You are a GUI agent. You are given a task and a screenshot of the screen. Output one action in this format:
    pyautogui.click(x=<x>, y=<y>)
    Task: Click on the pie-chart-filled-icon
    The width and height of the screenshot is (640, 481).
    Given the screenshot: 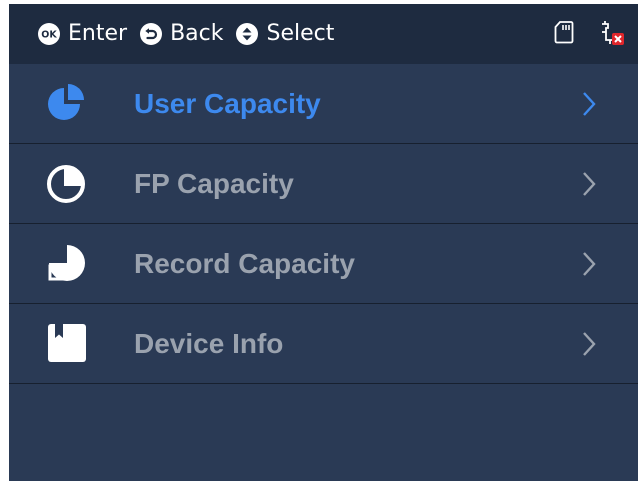 What is the action you would take?
    pyautogui.click(x=67, y=103)
    